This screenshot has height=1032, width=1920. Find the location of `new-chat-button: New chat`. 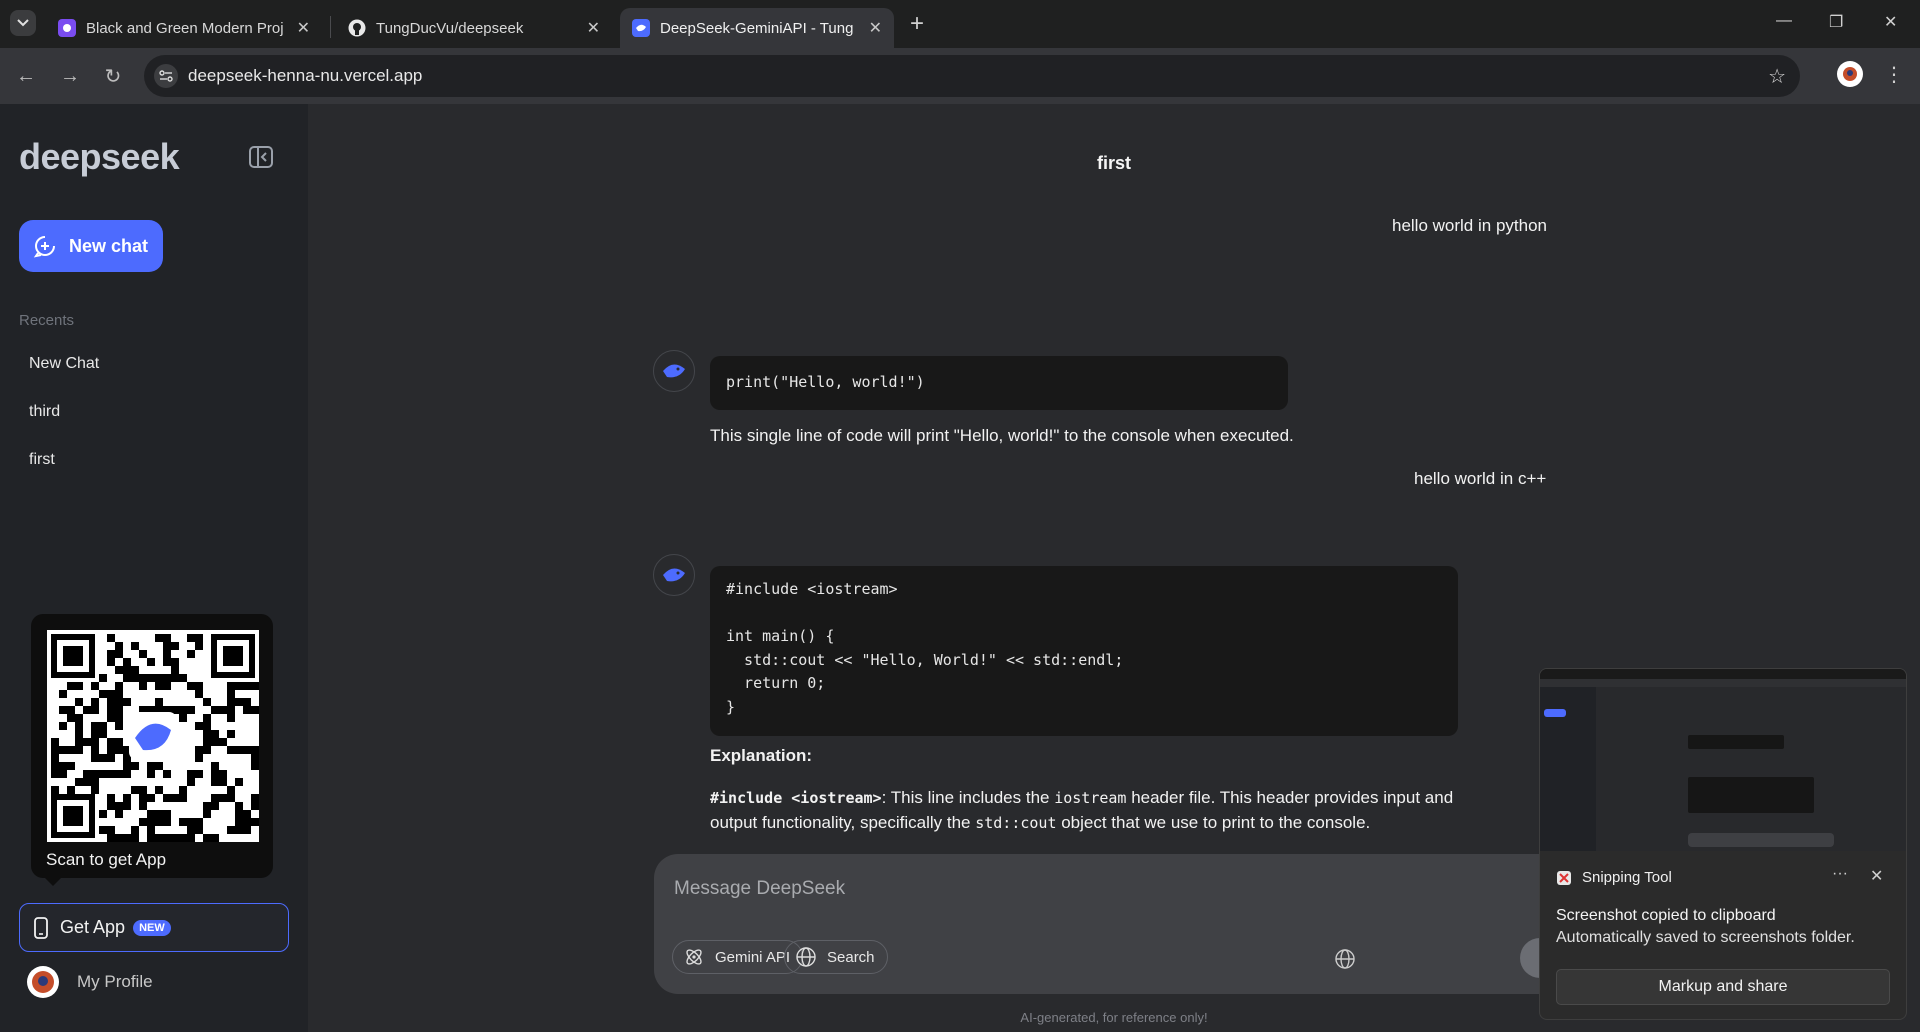

new-chat-button: New chat is located at coordinates (91, 246).